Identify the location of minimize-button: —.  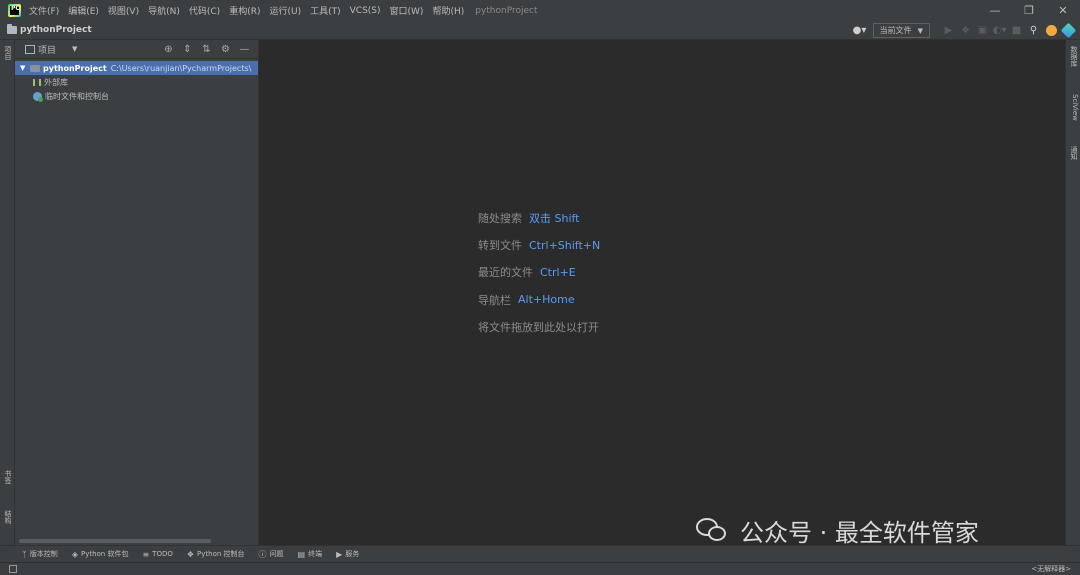
(995, 10).